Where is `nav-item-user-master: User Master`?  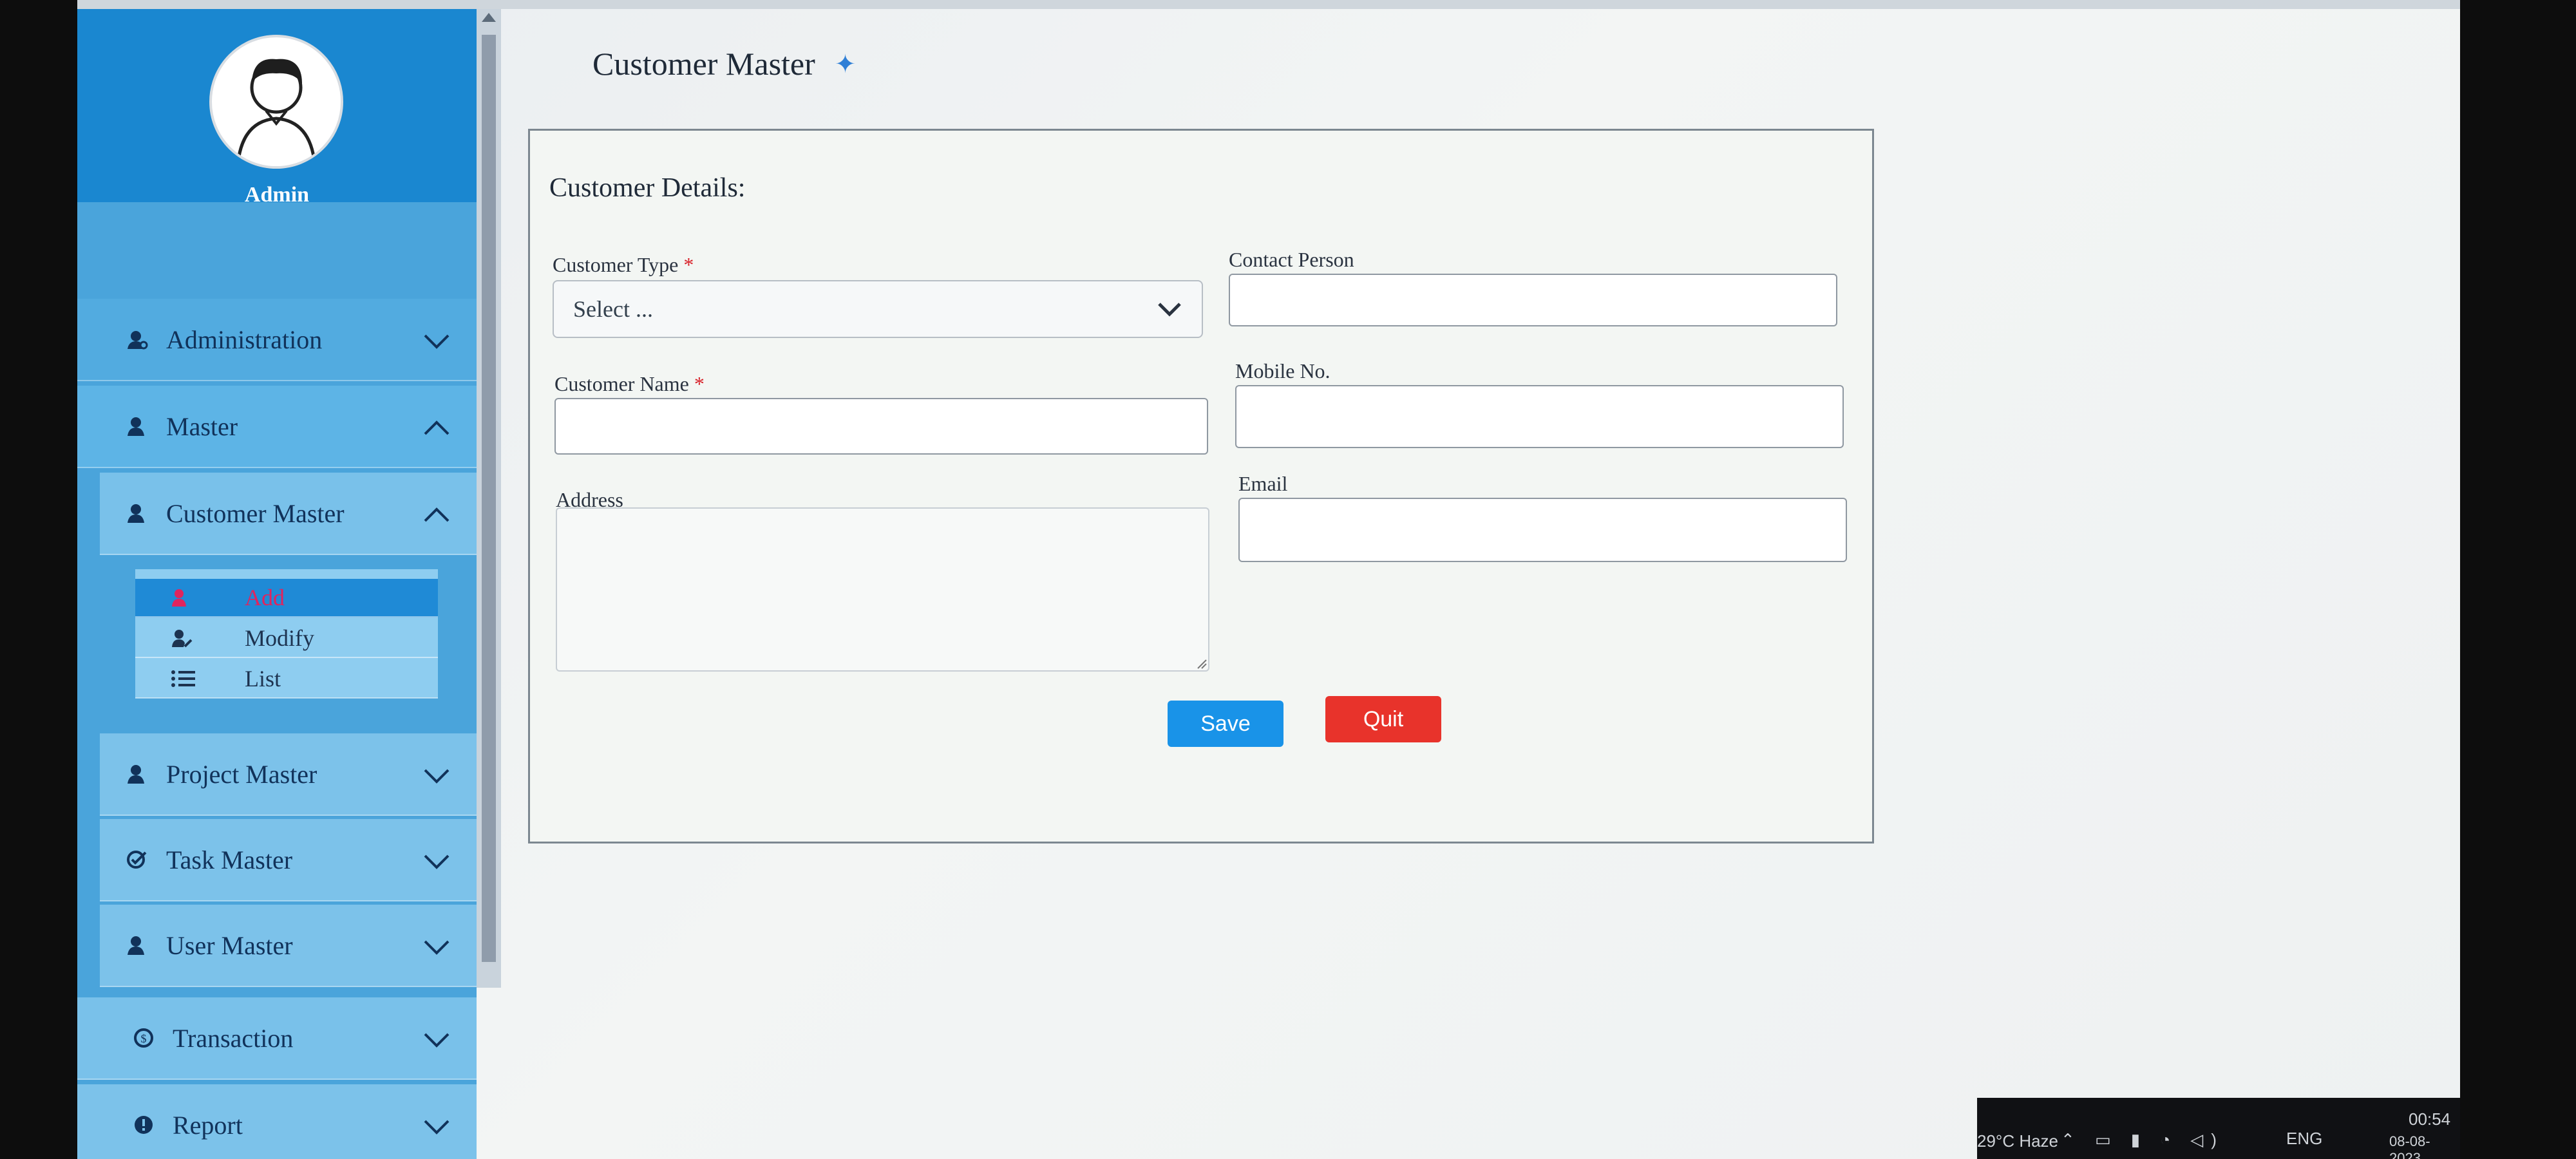
nav-item-user-master: User Master is located at coordinates (288, 946).